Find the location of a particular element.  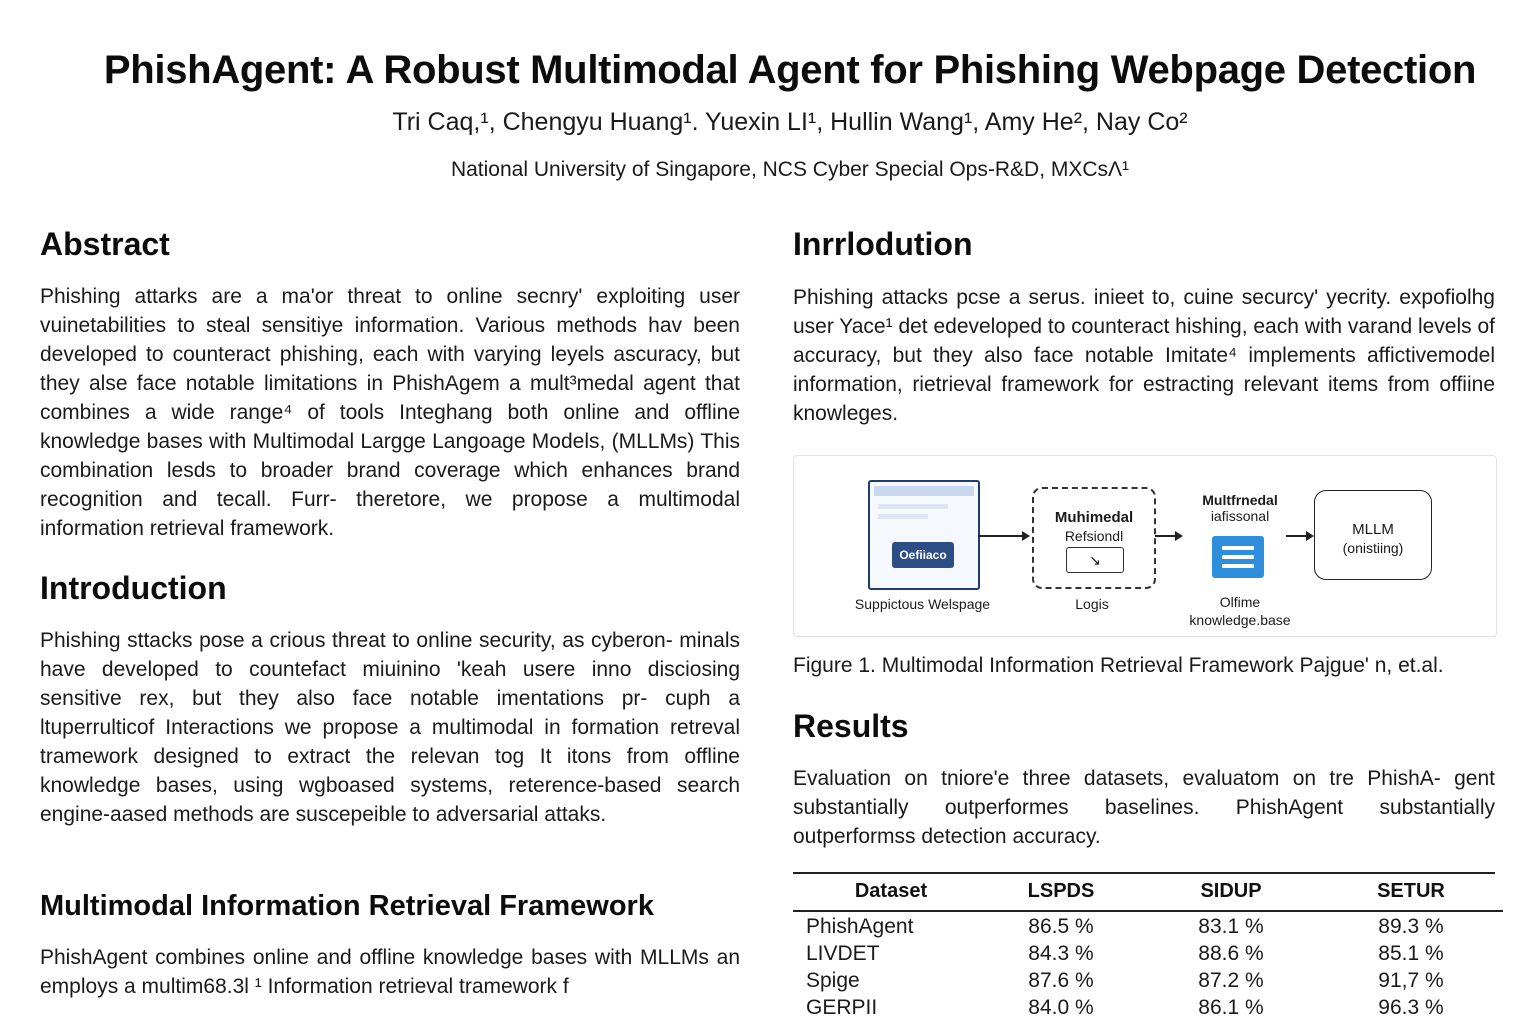

table-cell: 85.1 % is located at coordinates (1411, 953).